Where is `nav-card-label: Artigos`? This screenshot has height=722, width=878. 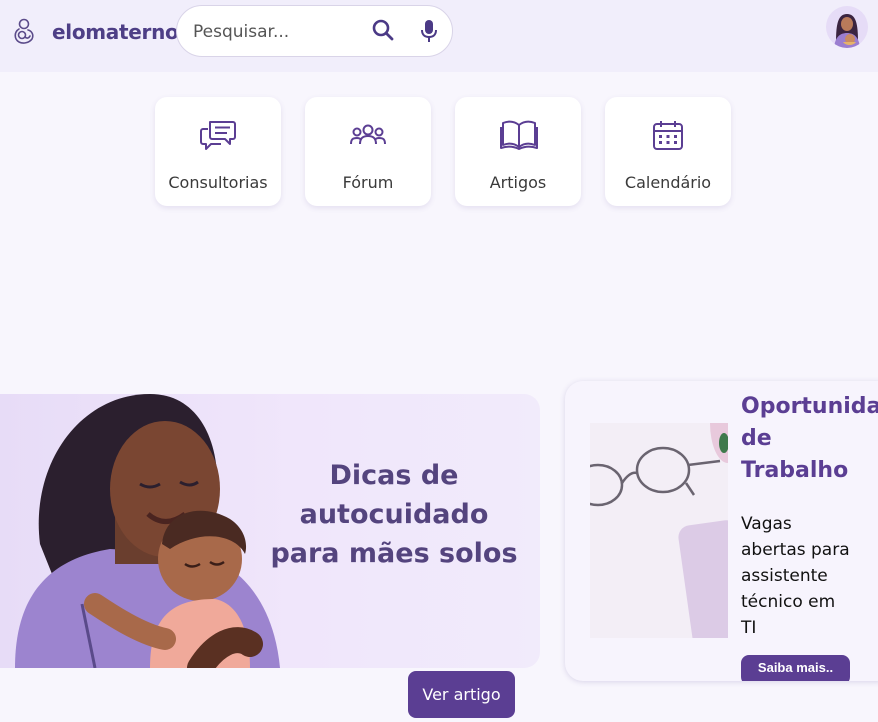 nav-card-label: Artigos is located at coordinates (518, 182).